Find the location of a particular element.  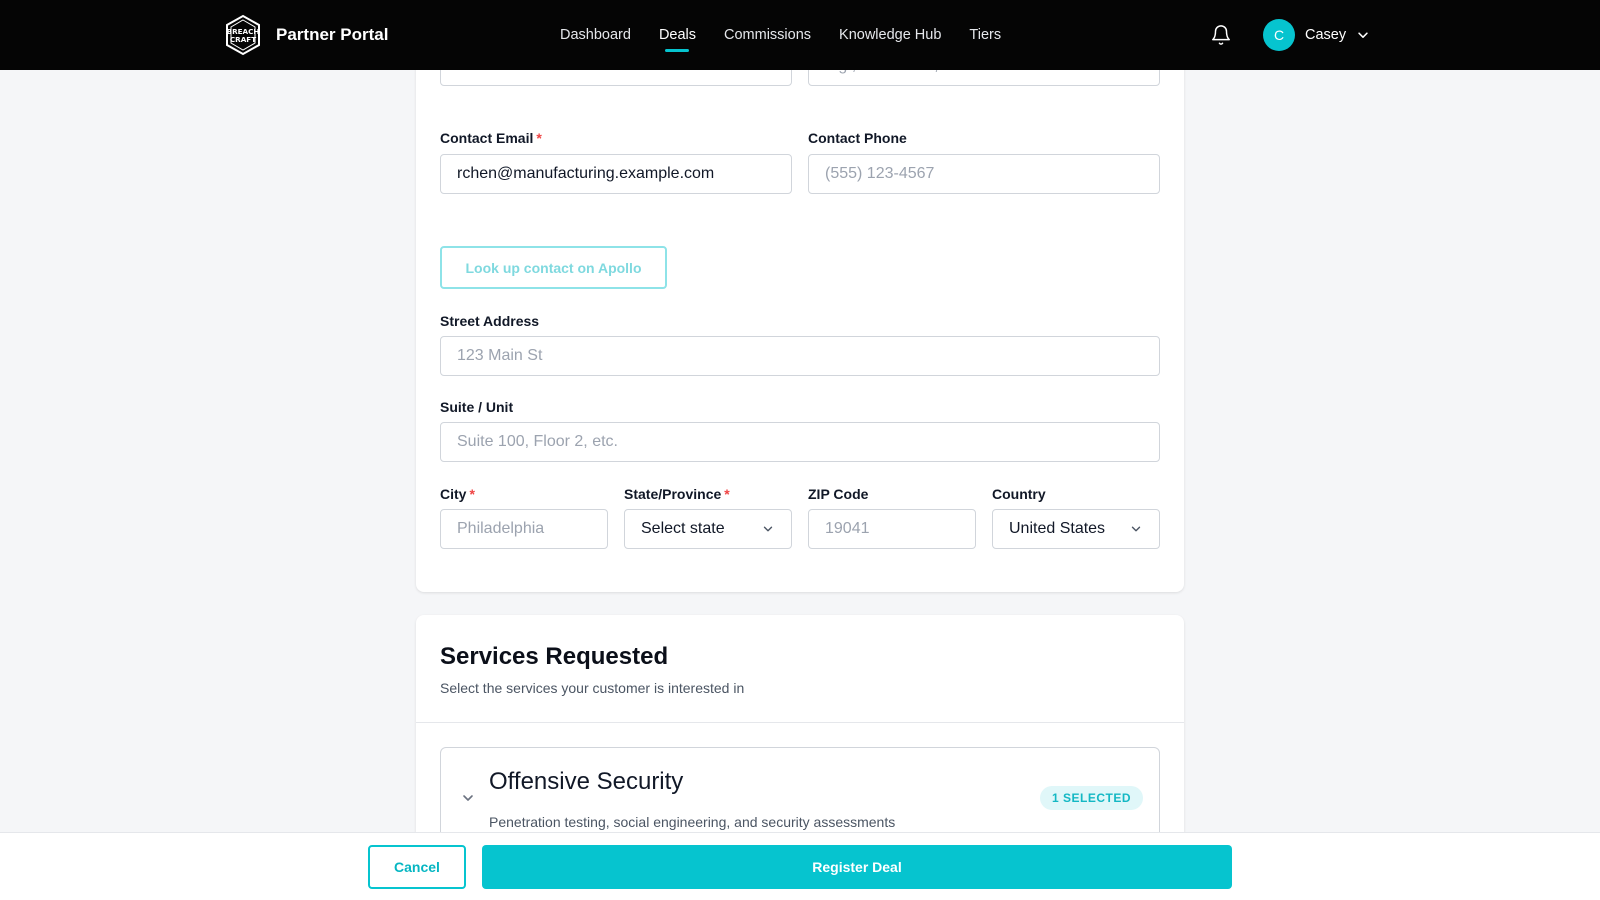

nav-dashboard: Dashboard is located at coordinates (595, 35).